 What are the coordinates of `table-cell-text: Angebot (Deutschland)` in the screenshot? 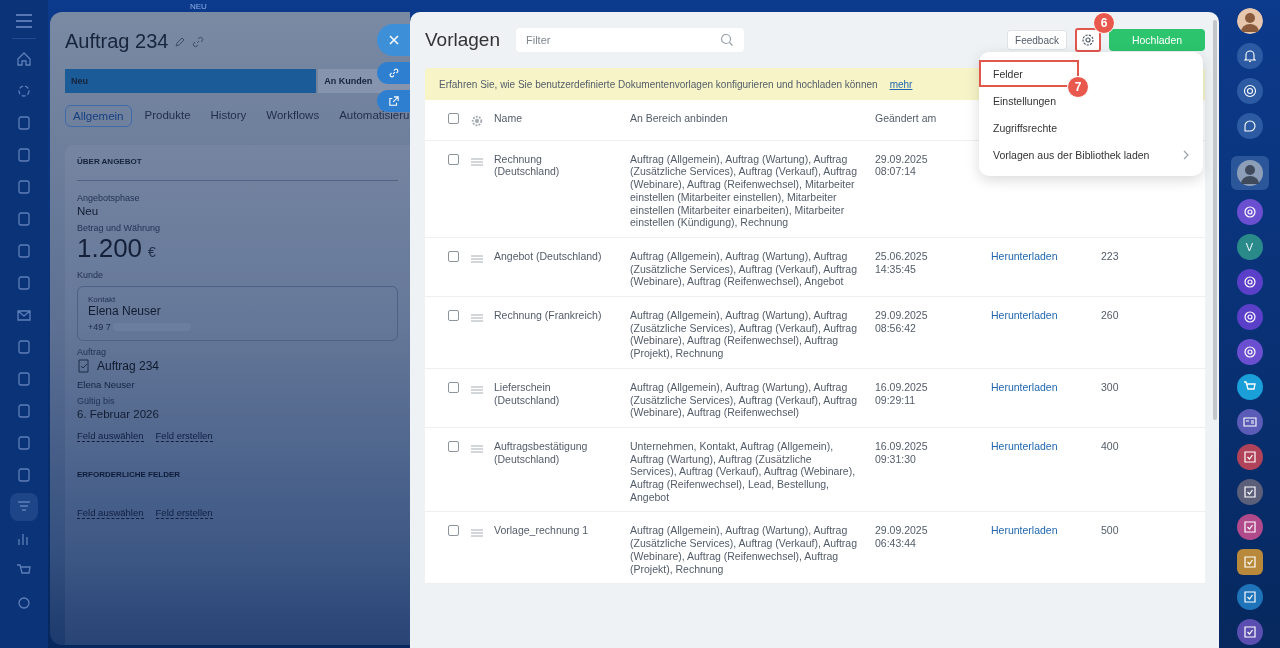 It's located at (548, 256).